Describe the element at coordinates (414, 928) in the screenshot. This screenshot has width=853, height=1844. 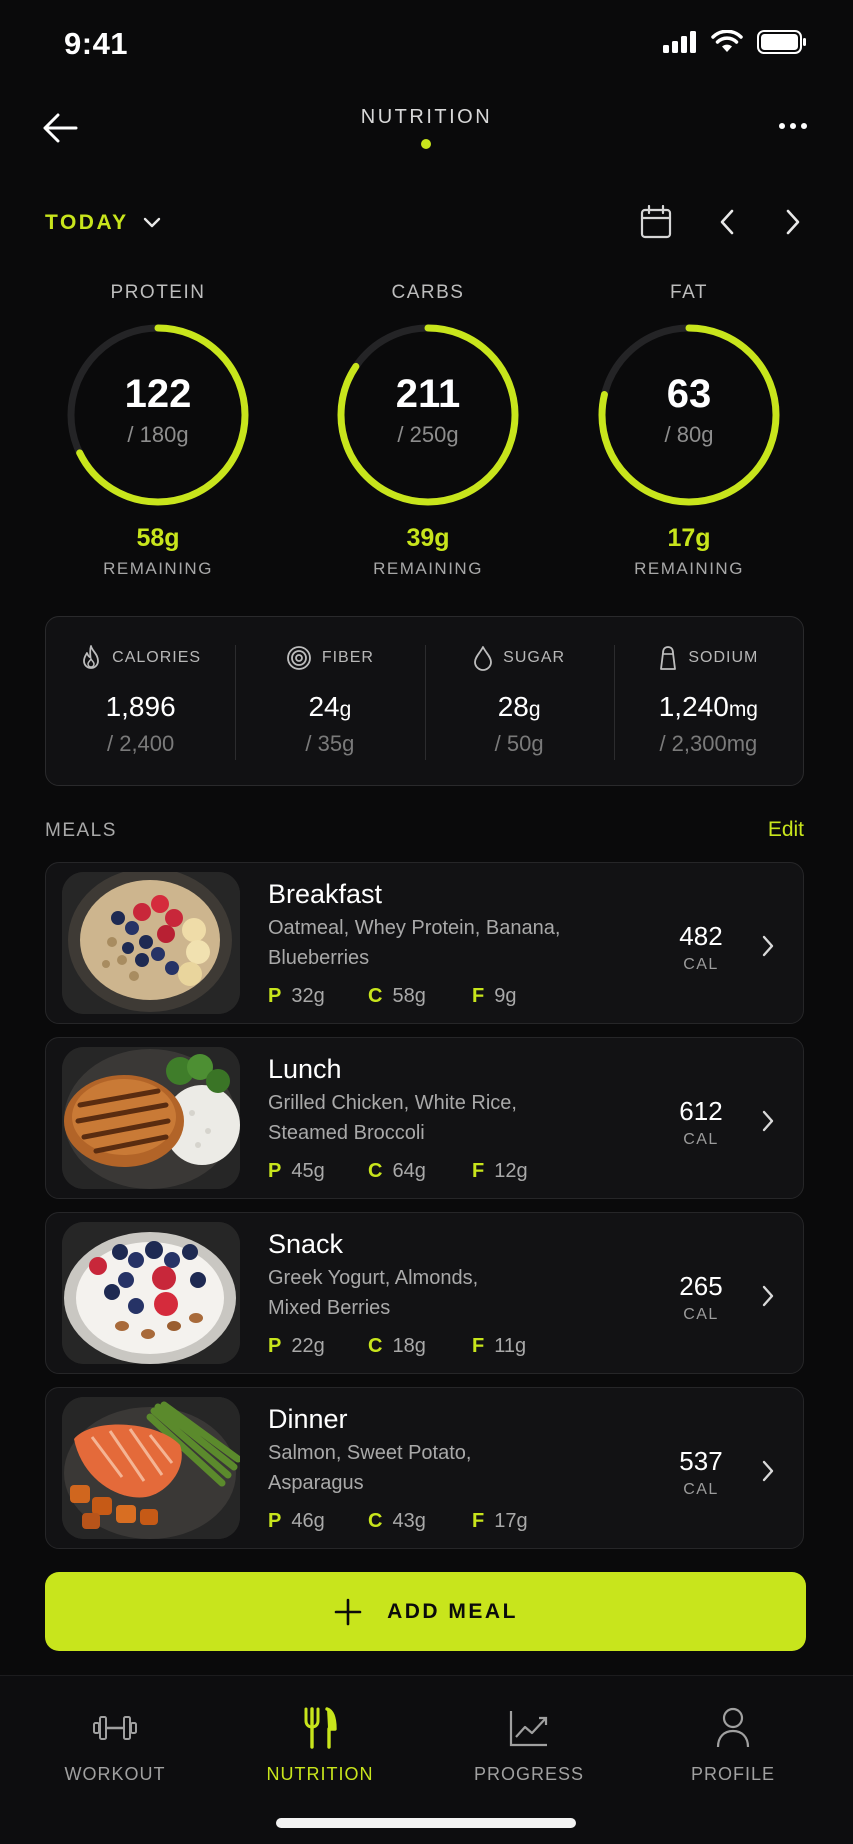
I see `meal-ingredients-line: Oatmeal, Whey Protein, Banana,` at that location.